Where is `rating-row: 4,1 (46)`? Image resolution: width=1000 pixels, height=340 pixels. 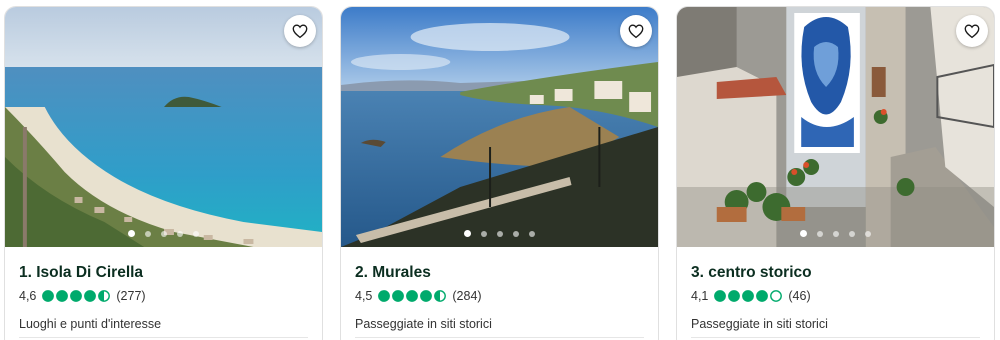 rating-row: 4,1 (46) is located at coordinates (835, 296).